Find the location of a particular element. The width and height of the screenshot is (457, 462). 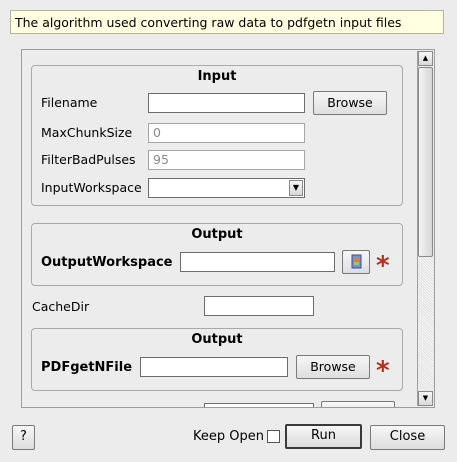

scroll-down-arrow-icon: ▼ is located at coordinates (425, 398).